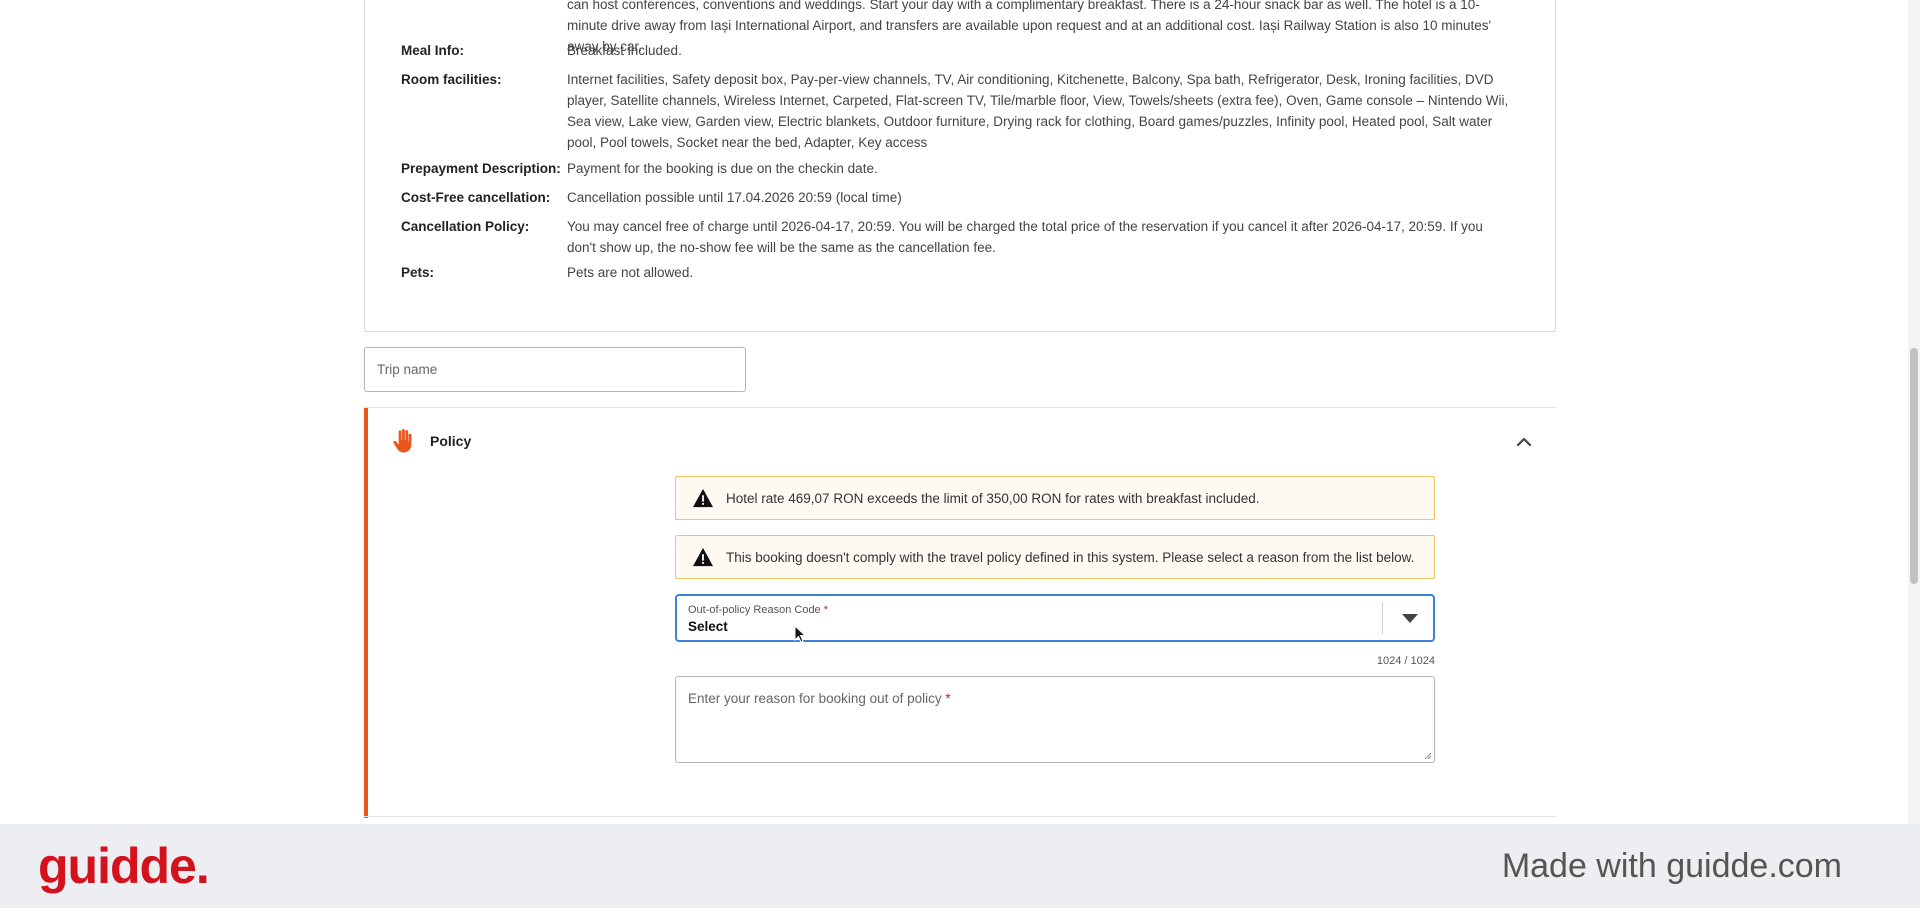  What do you see at coordinates (1524, 442) in the screenshot?
I see `chevron-up-icon` at bounding box center [1524, 442].